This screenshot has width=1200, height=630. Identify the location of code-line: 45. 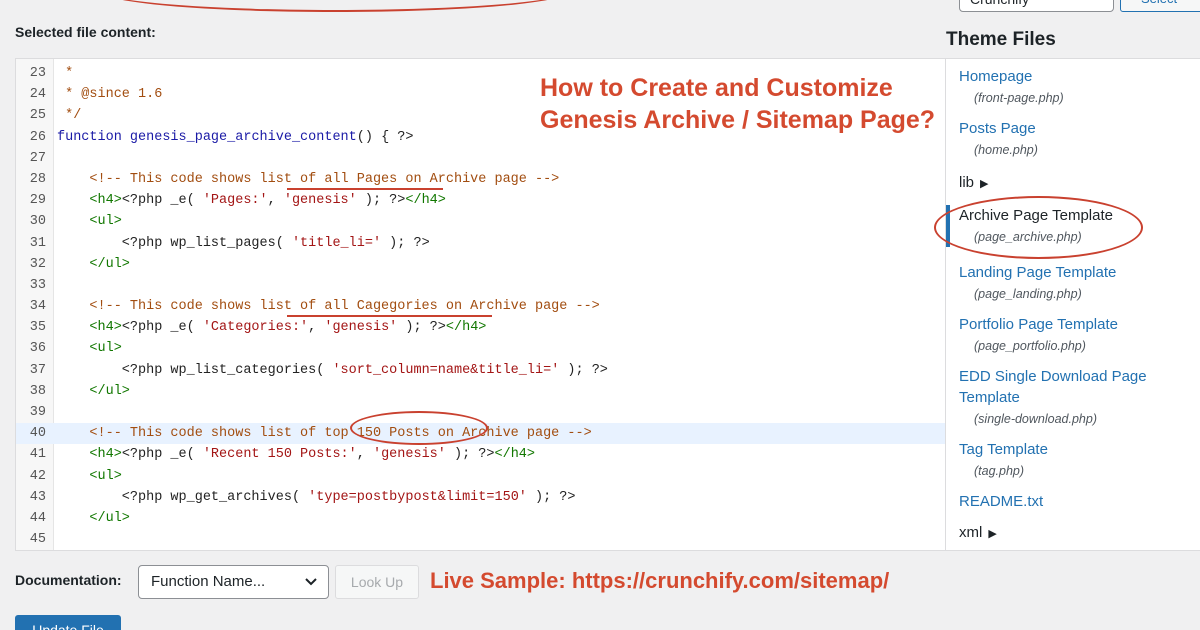
(480, 539).